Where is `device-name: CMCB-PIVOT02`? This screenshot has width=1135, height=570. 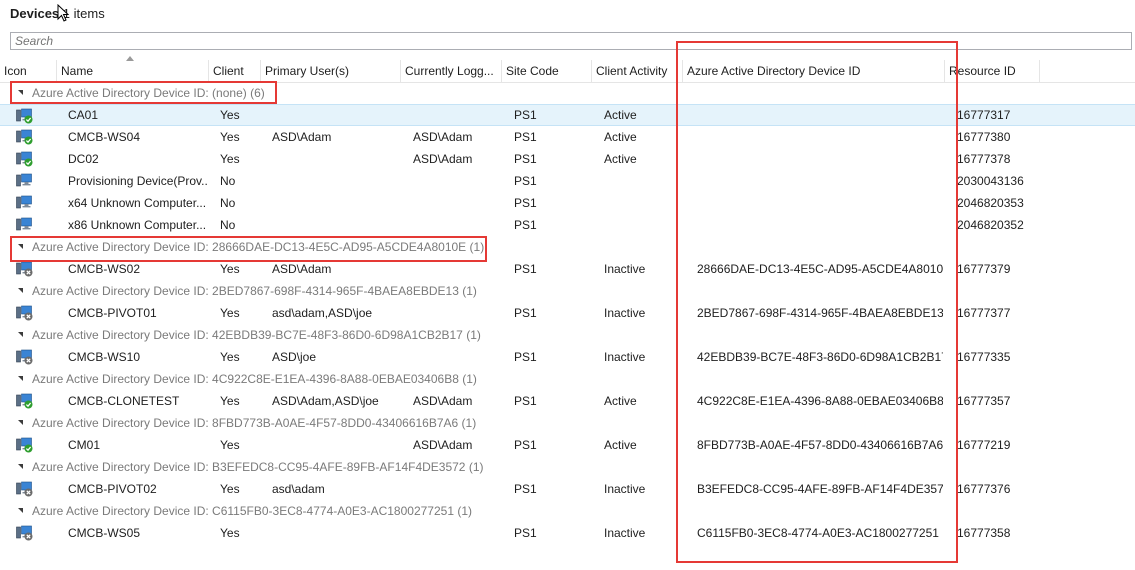
device-name: CMCB-PIVOT02 is located at coordinates (112, 489).